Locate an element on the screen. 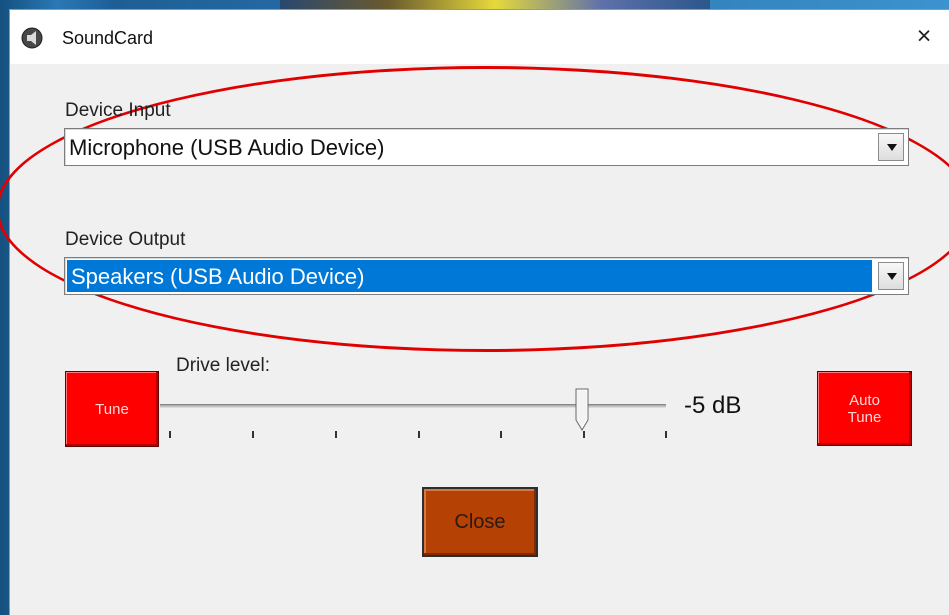  tune-button: Tune is located at coordinates (112, 409).